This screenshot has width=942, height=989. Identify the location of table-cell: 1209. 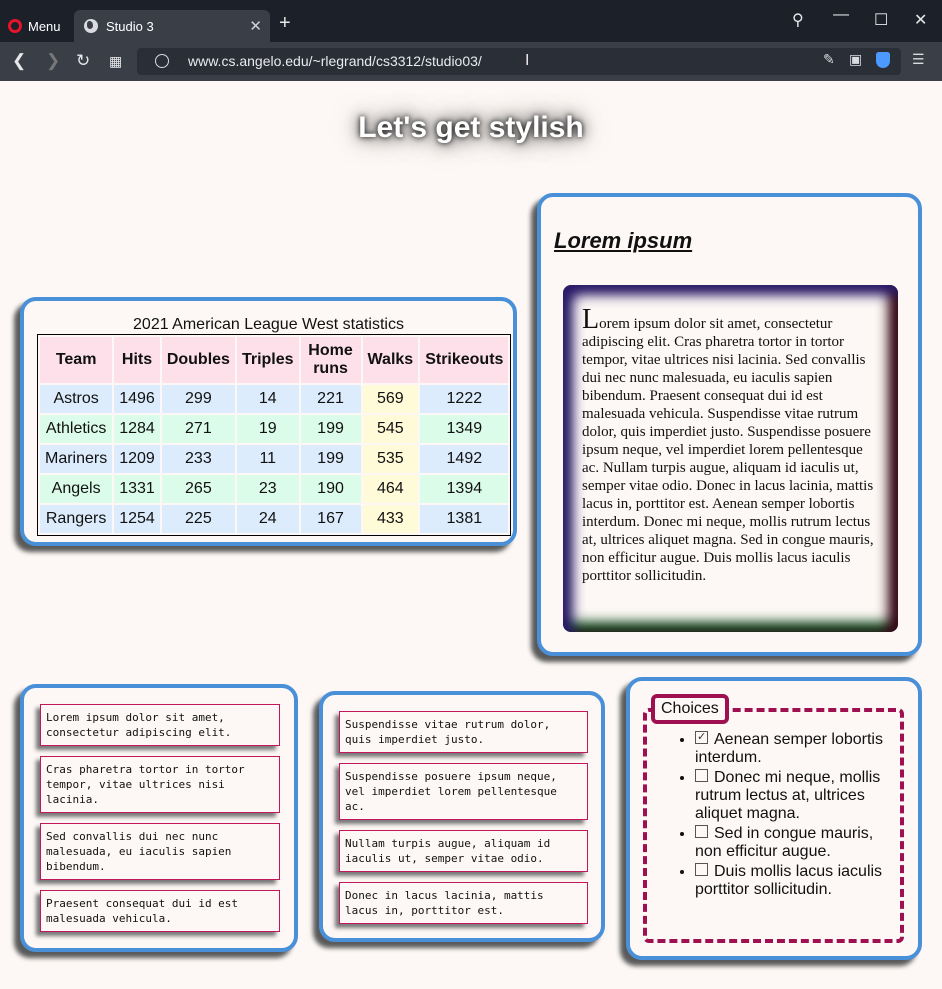
(137, 459).